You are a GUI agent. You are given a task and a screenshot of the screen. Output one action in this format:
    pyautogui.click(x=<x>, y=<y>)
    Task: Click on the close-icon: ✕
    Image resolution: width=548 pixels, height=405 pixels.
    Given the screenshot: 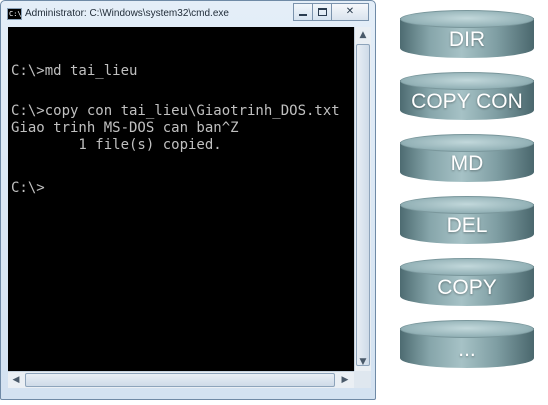 What is the action you would take?
    pyautogui.click(x=350, y=11)
    